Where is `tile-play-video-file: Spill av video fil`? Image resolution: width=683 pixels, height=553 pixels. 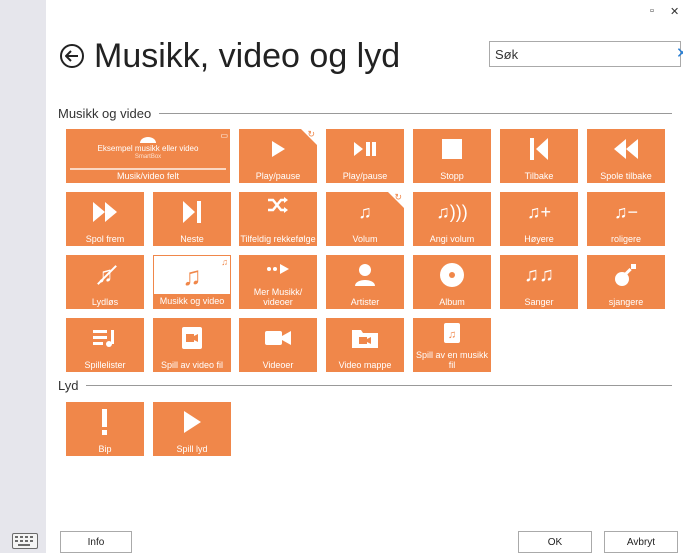
tile-play-video-file: Spill av video fil is located at coordinates (192, 345).